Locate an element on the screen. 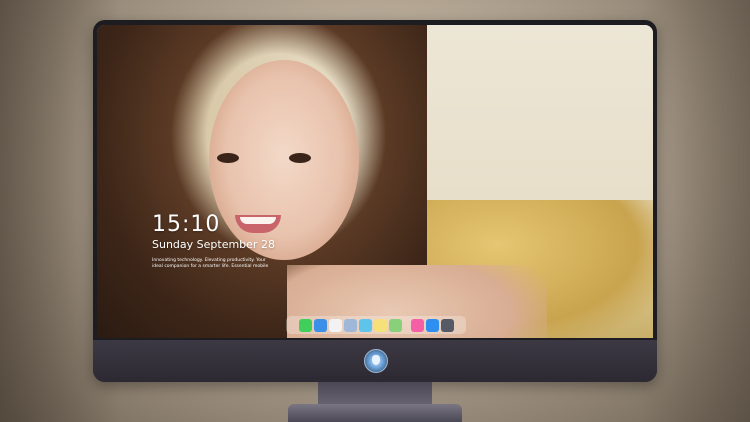 The height and width of the screenshot is (422, 750). maps-icon is located at coordinates (395, 325).